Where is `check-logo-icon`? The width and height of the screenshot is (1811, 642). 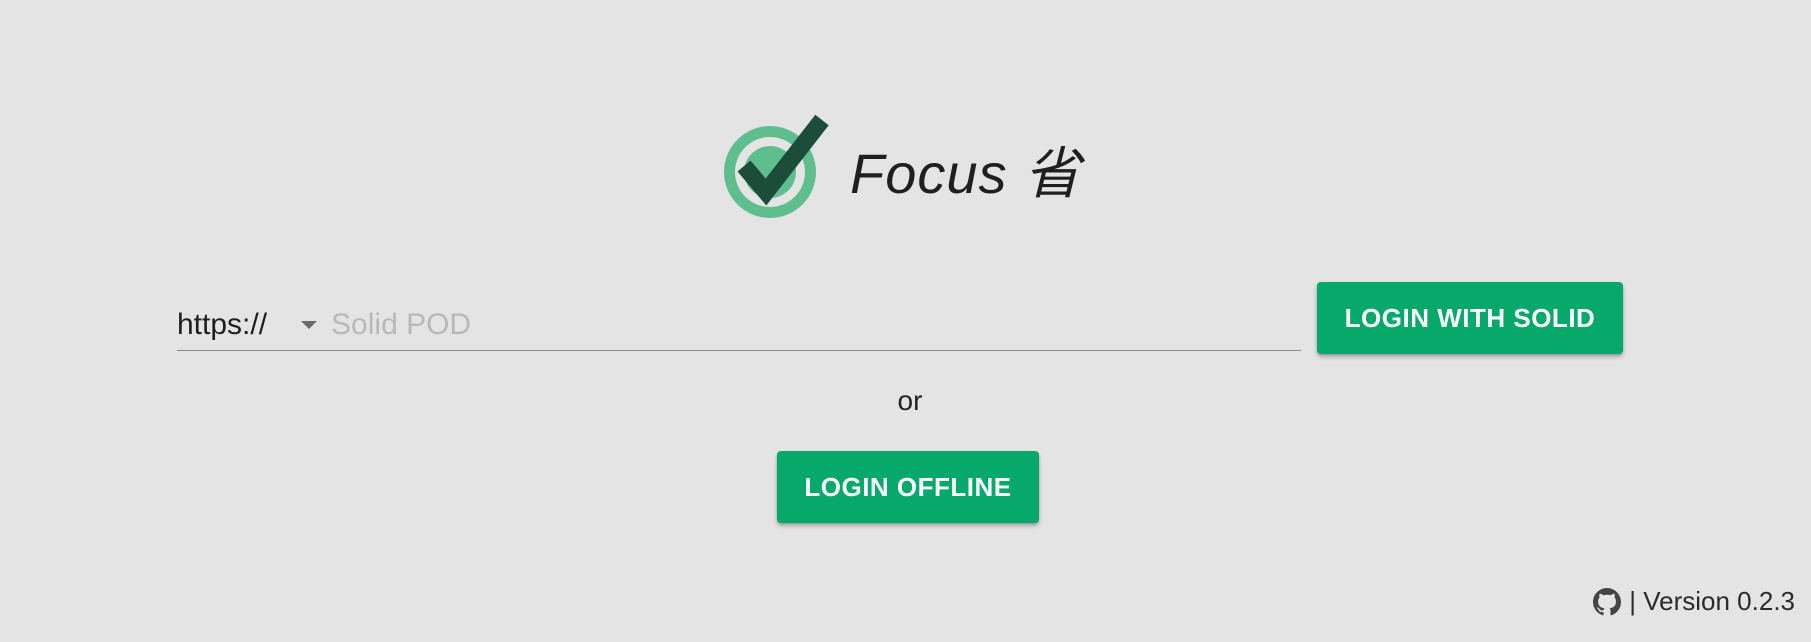
check-logo-icon is located at coordinates (776, 166).